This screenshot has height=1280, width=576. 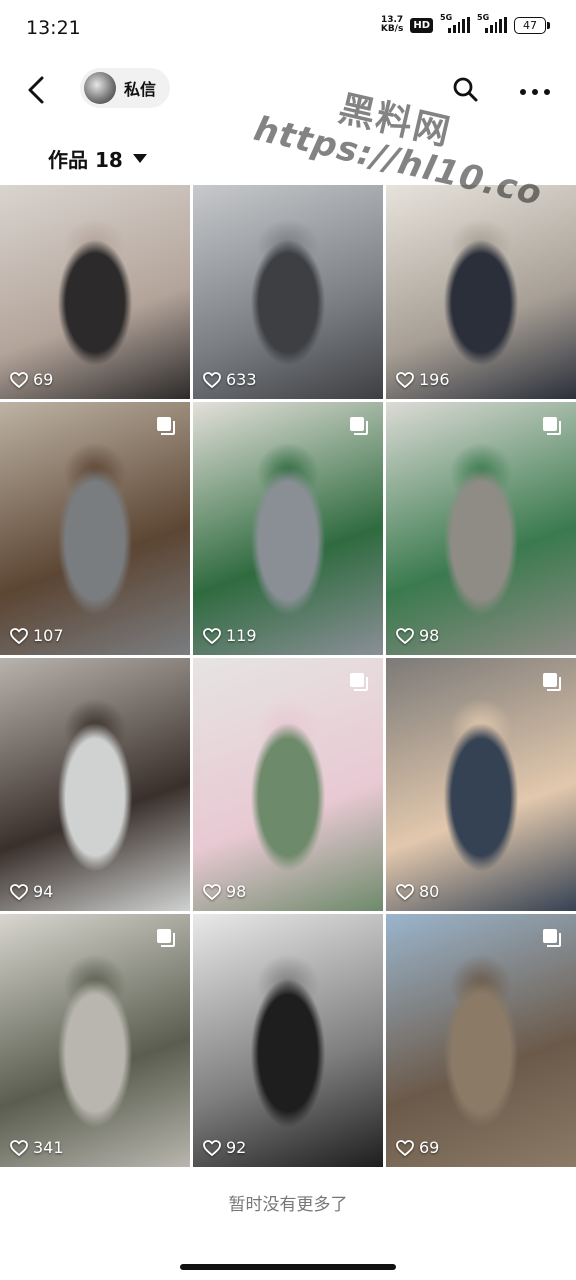 What do you see at coordinates (288, 1205) in the screenshot?
I see `end-of-list-text: 暂时没有更多了` at bounding box center [288, 1205].